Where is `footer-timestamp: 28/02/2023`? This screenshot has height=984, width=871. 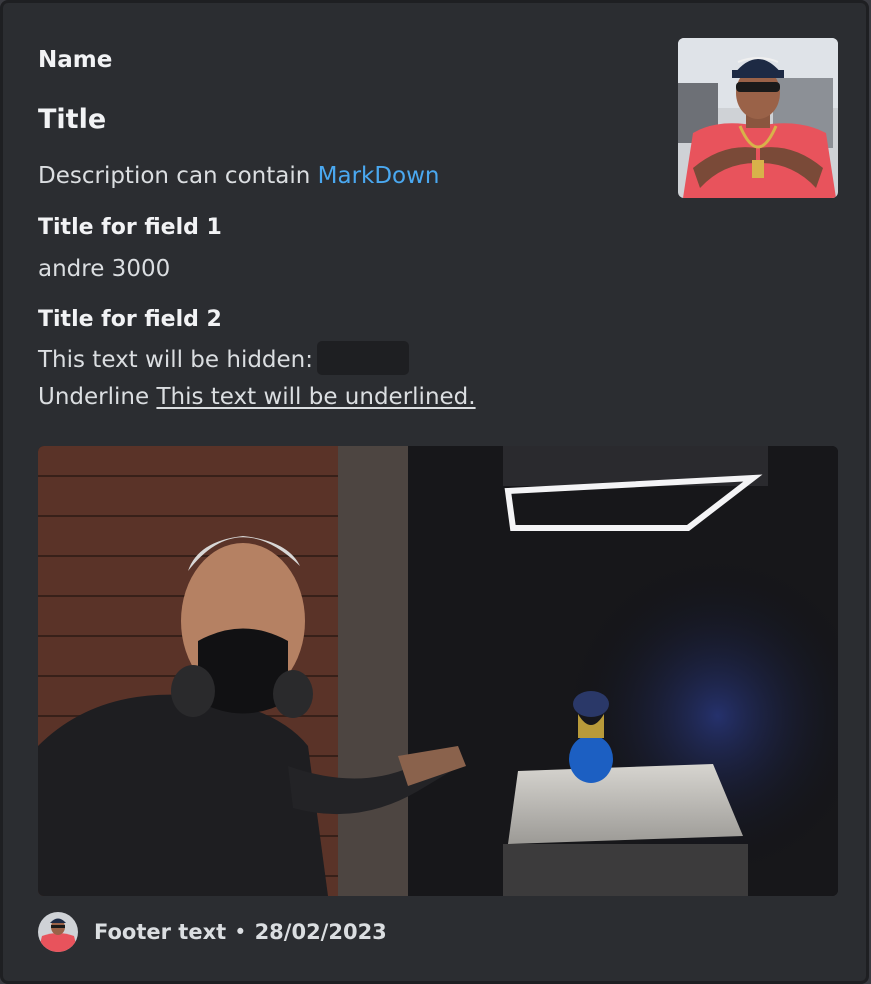 footer-timestamp: 28/02/2023 is located at coordinates (320, 932).